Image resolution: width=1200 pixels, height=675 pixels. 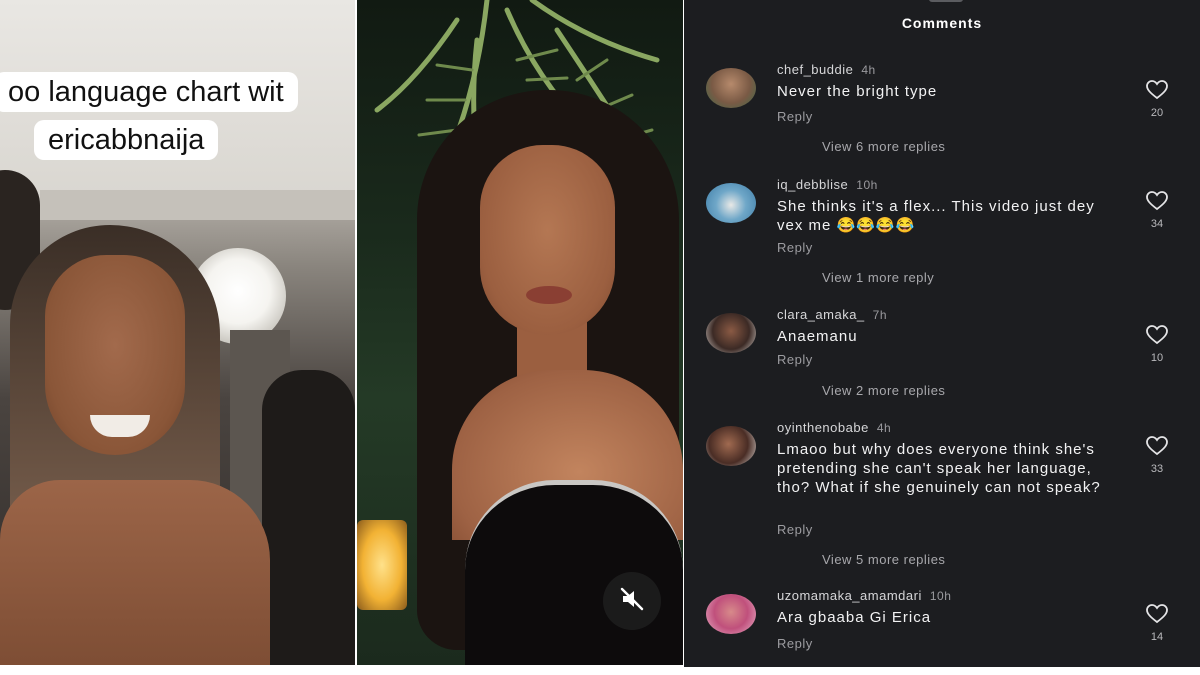 What do you see at coordinates (812, 184) in the screenshot?
I see `comment-username: iq_debblise` at bounding box center [812, 184].